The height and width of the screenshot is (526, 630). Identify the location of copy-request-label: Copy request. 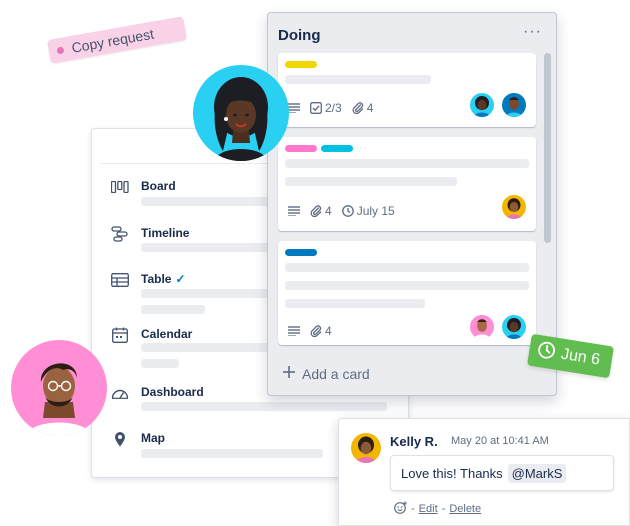
(113, 40).